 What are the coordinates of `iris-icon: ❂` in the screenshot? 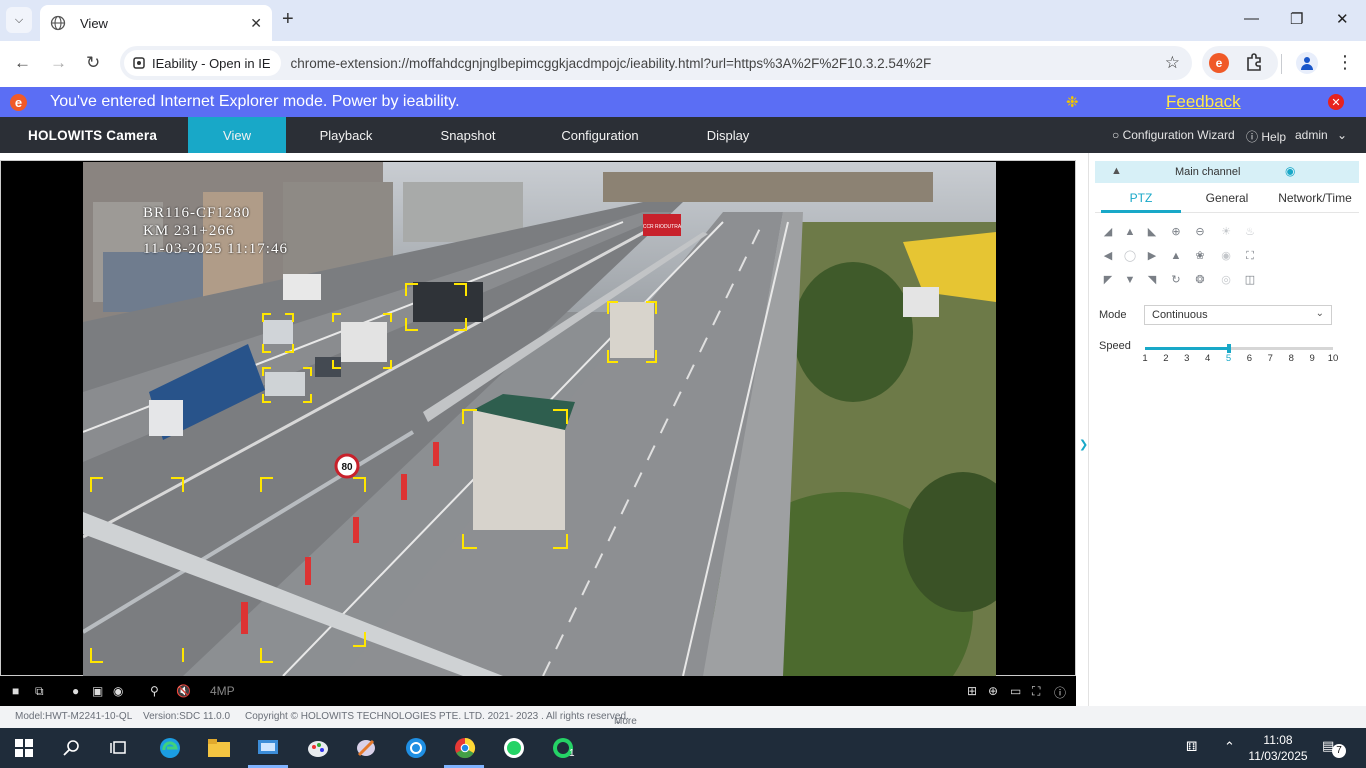 It's located at (1200, 280).